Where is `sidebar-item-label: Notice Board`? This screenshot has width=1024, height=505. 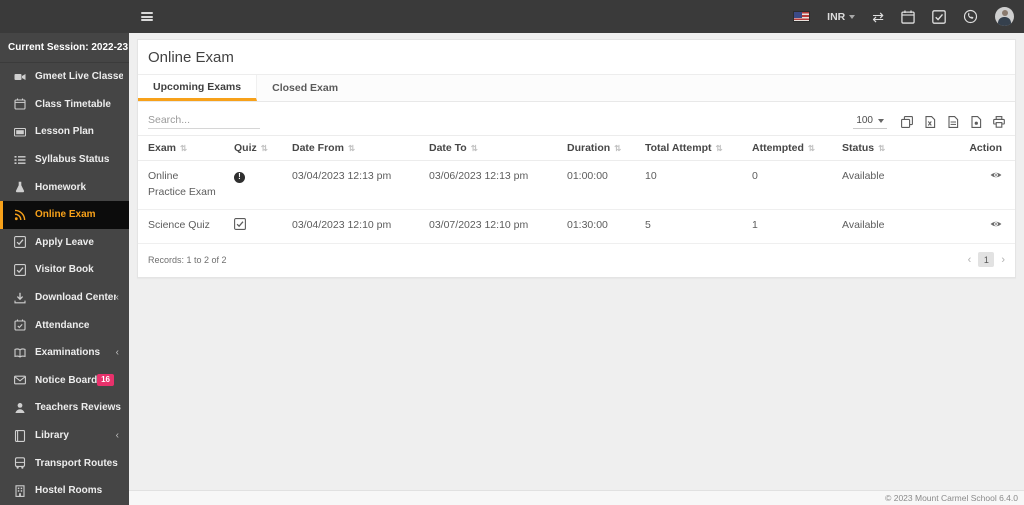
sidebar-item-label: Notice Board is located at coordinates (66, 380).